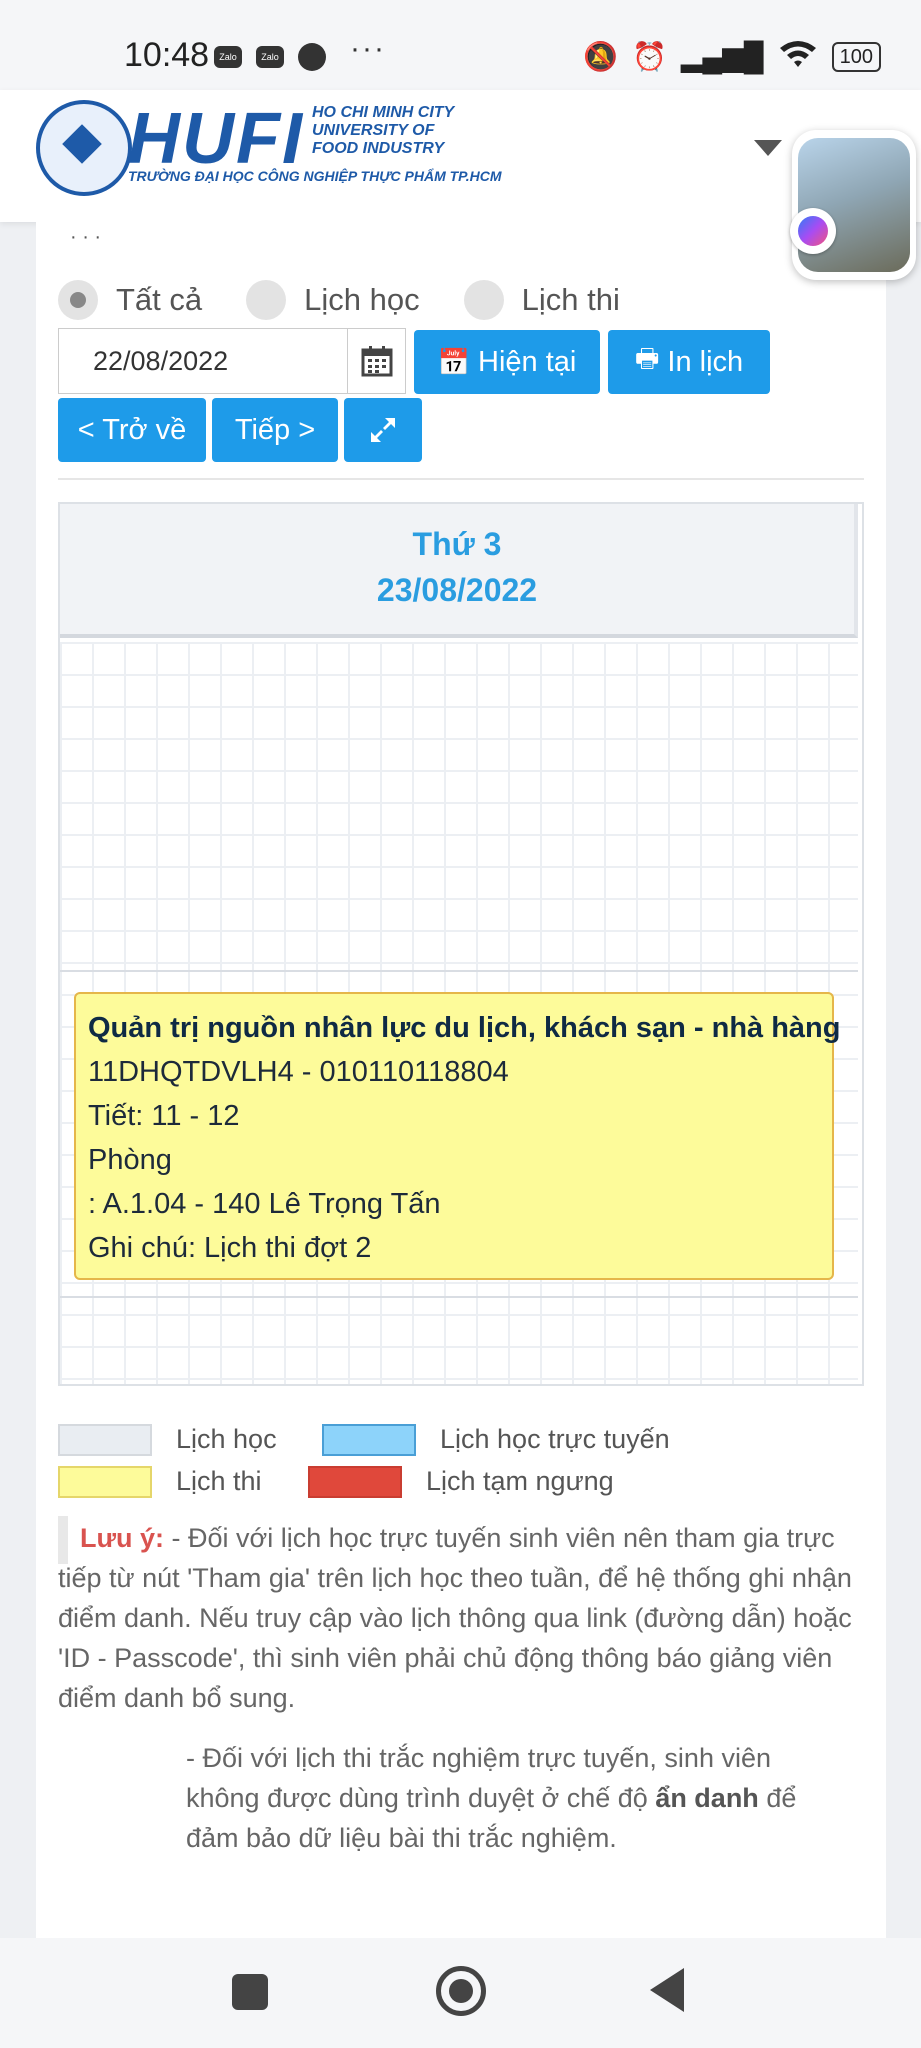 Image resolution: width=921 pixels, height=2048 pixels. What do you see at coordinates (520, 1481) in the screenshot?
I see `legend-label-suspended: Lịch tạm ngưng` at bounding box center [520, 1481].